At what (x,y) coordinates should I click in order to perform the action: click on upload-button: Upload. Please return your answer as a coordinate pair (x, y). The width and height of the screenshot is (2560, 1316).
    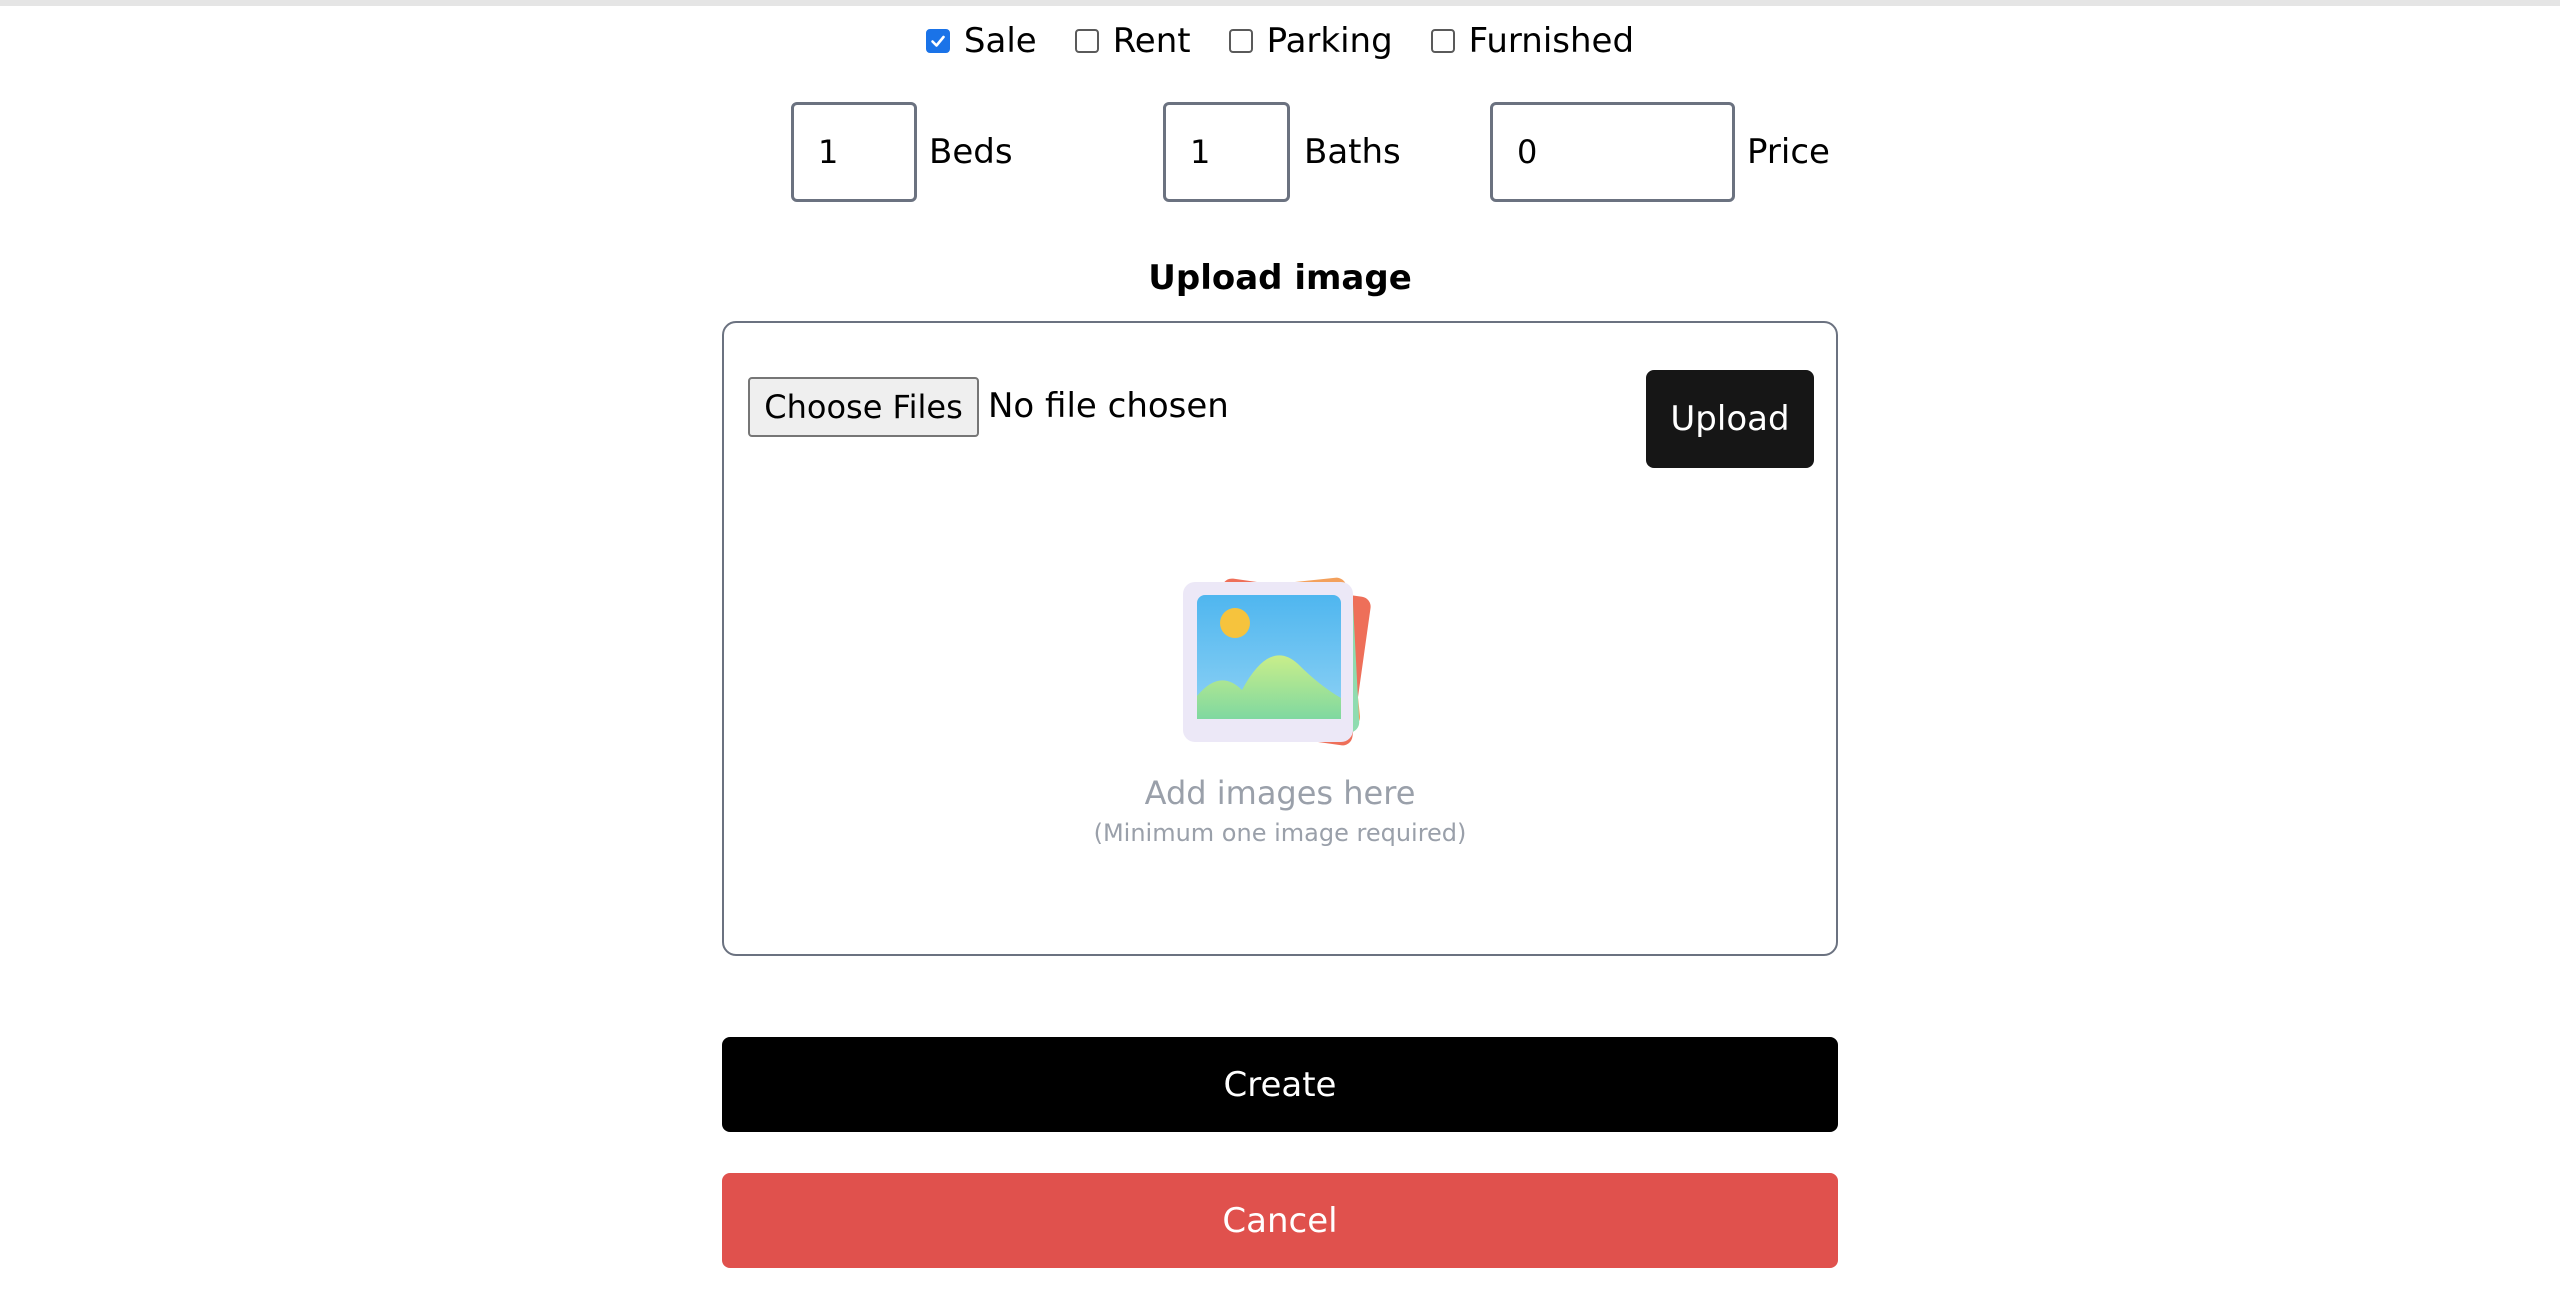
    Looking at the image, I should click on (1730, 419).